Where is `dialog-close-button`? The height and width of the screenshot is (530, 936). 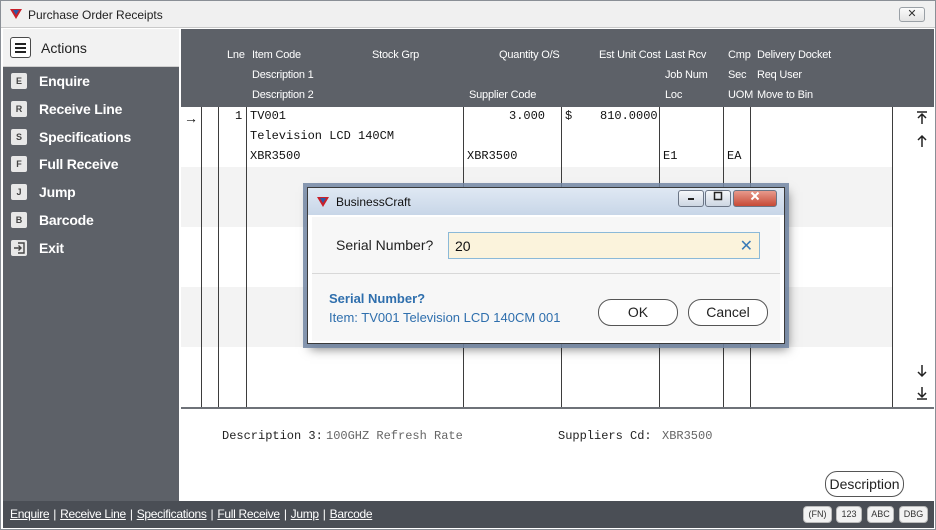
dialog-close-button is located at coordinates (755, 198).